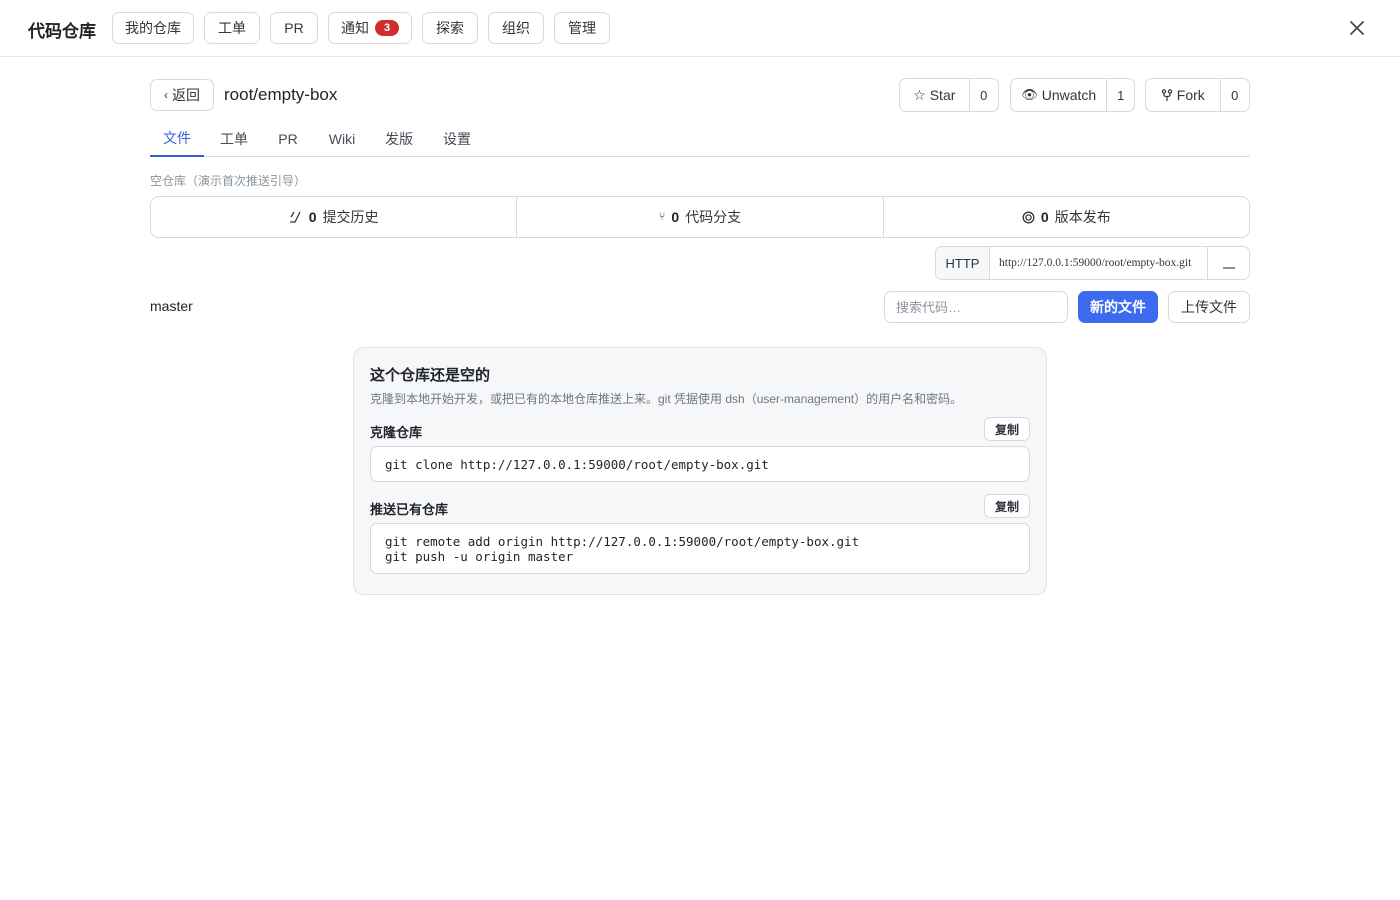  I want to click on nav-label: PR, so click(294, 28).